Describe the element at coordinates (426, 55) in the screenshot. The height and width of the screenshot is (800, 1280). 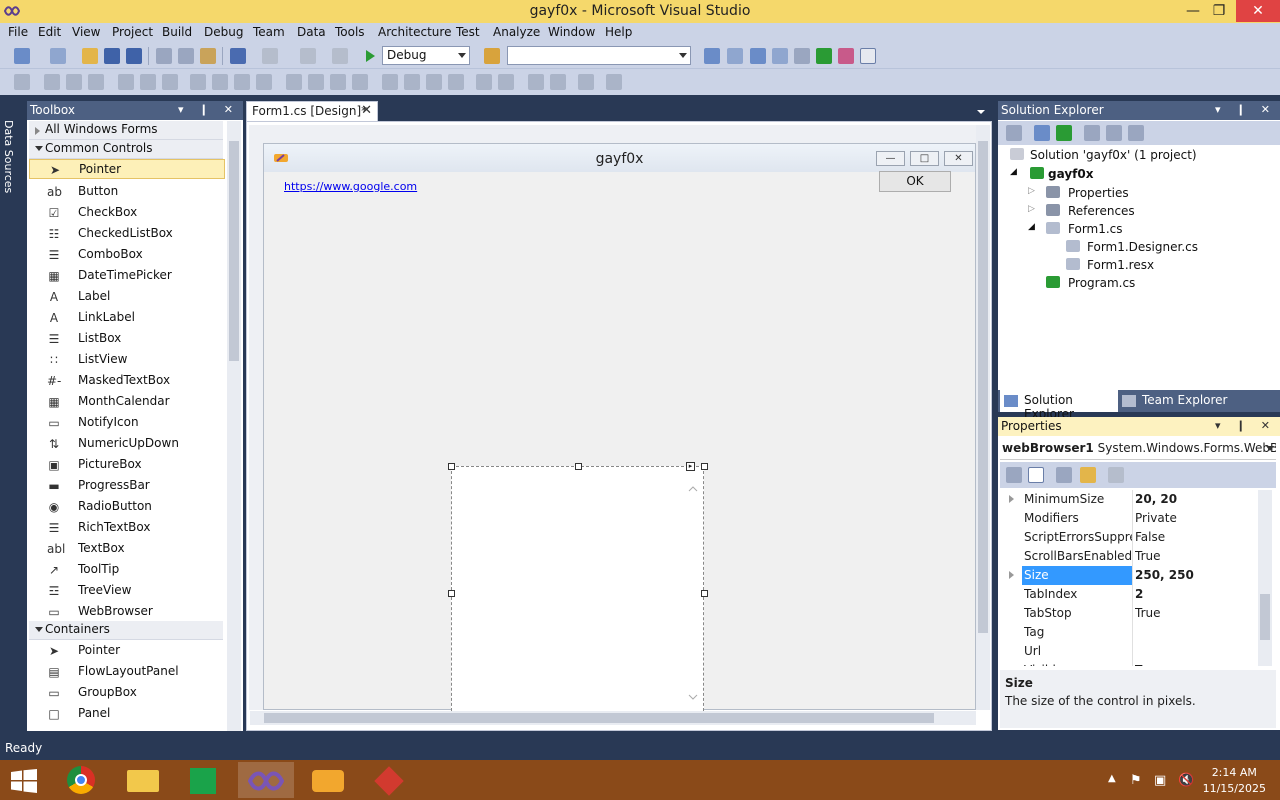
I see `solution-configuration-combo: Debug` at that location.